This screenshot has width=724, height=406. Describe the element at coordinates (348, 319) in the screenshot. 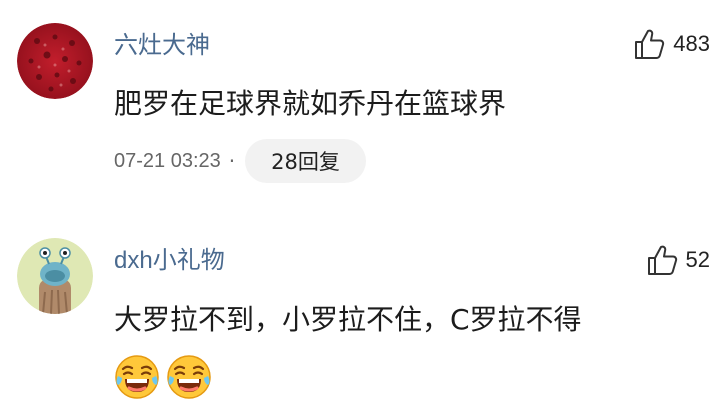

I see `comment-text: 大罗拉不到，小罗拉不住，C罗拉不得` at that location.